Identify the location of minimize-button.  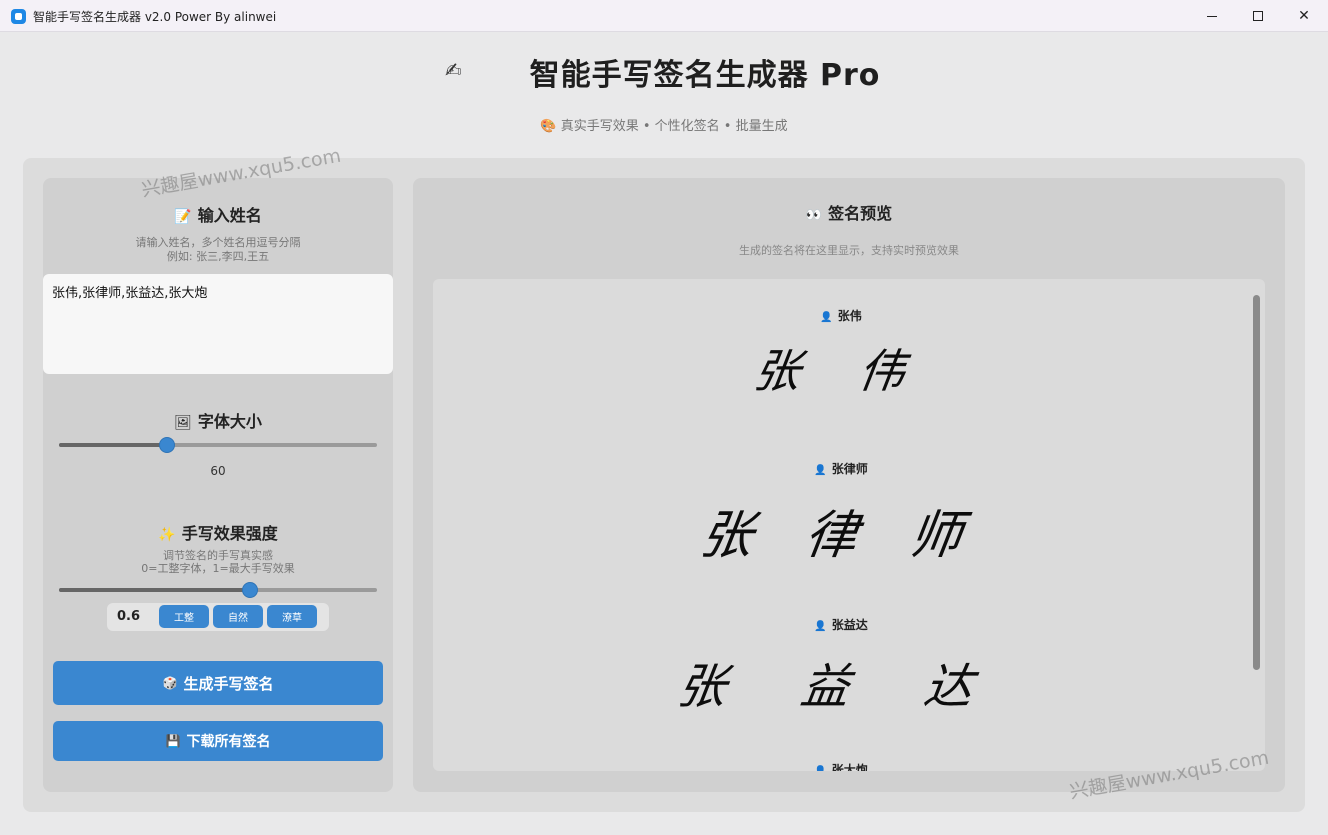
(1212, 16).